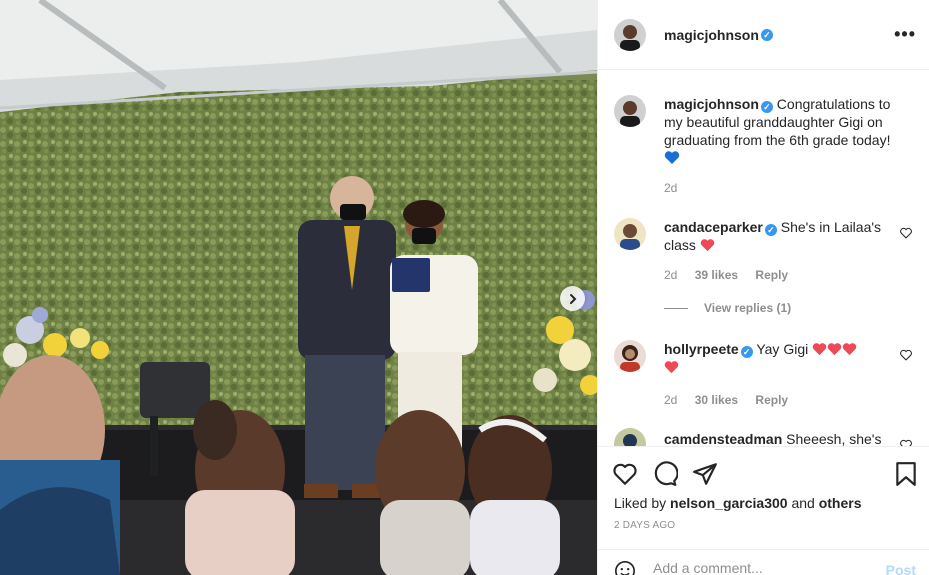 This screenshot has height=575, width=929. Describe the element at coordinates (834, 438) in the screenshot. I see `comment-body: Sheeesh, she's` at that location.